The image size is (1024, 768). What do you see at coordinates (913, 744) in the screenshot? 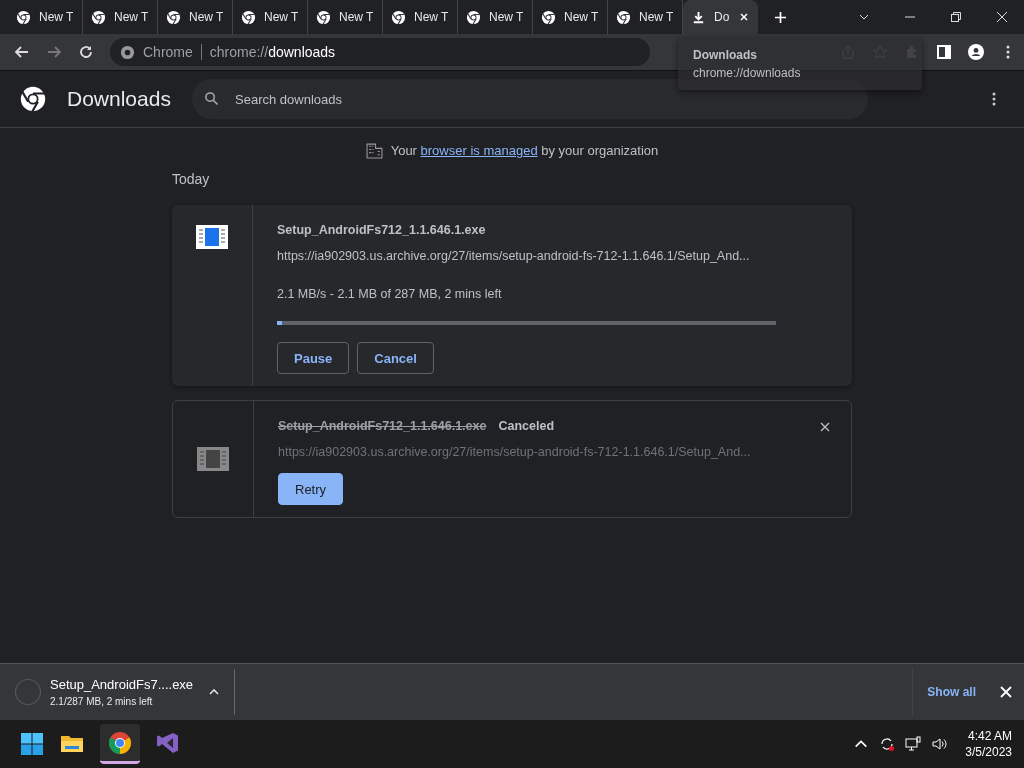
I see `network-icon` at bounding box center [913, 744].